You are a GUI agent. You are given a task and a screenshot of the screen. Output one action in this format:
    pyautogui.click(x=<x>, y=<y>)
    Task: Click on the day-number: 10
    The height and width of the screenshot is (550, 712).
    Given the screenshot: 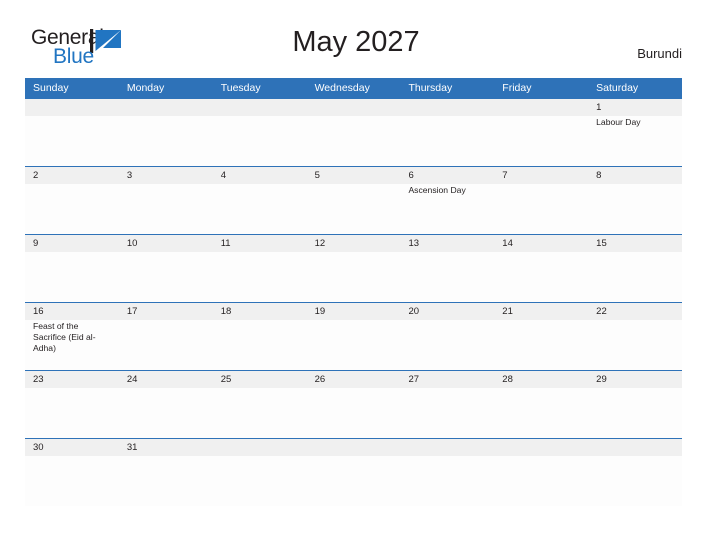 What is the action you would take?
    pyautogui.click(x=166, y=243)
    